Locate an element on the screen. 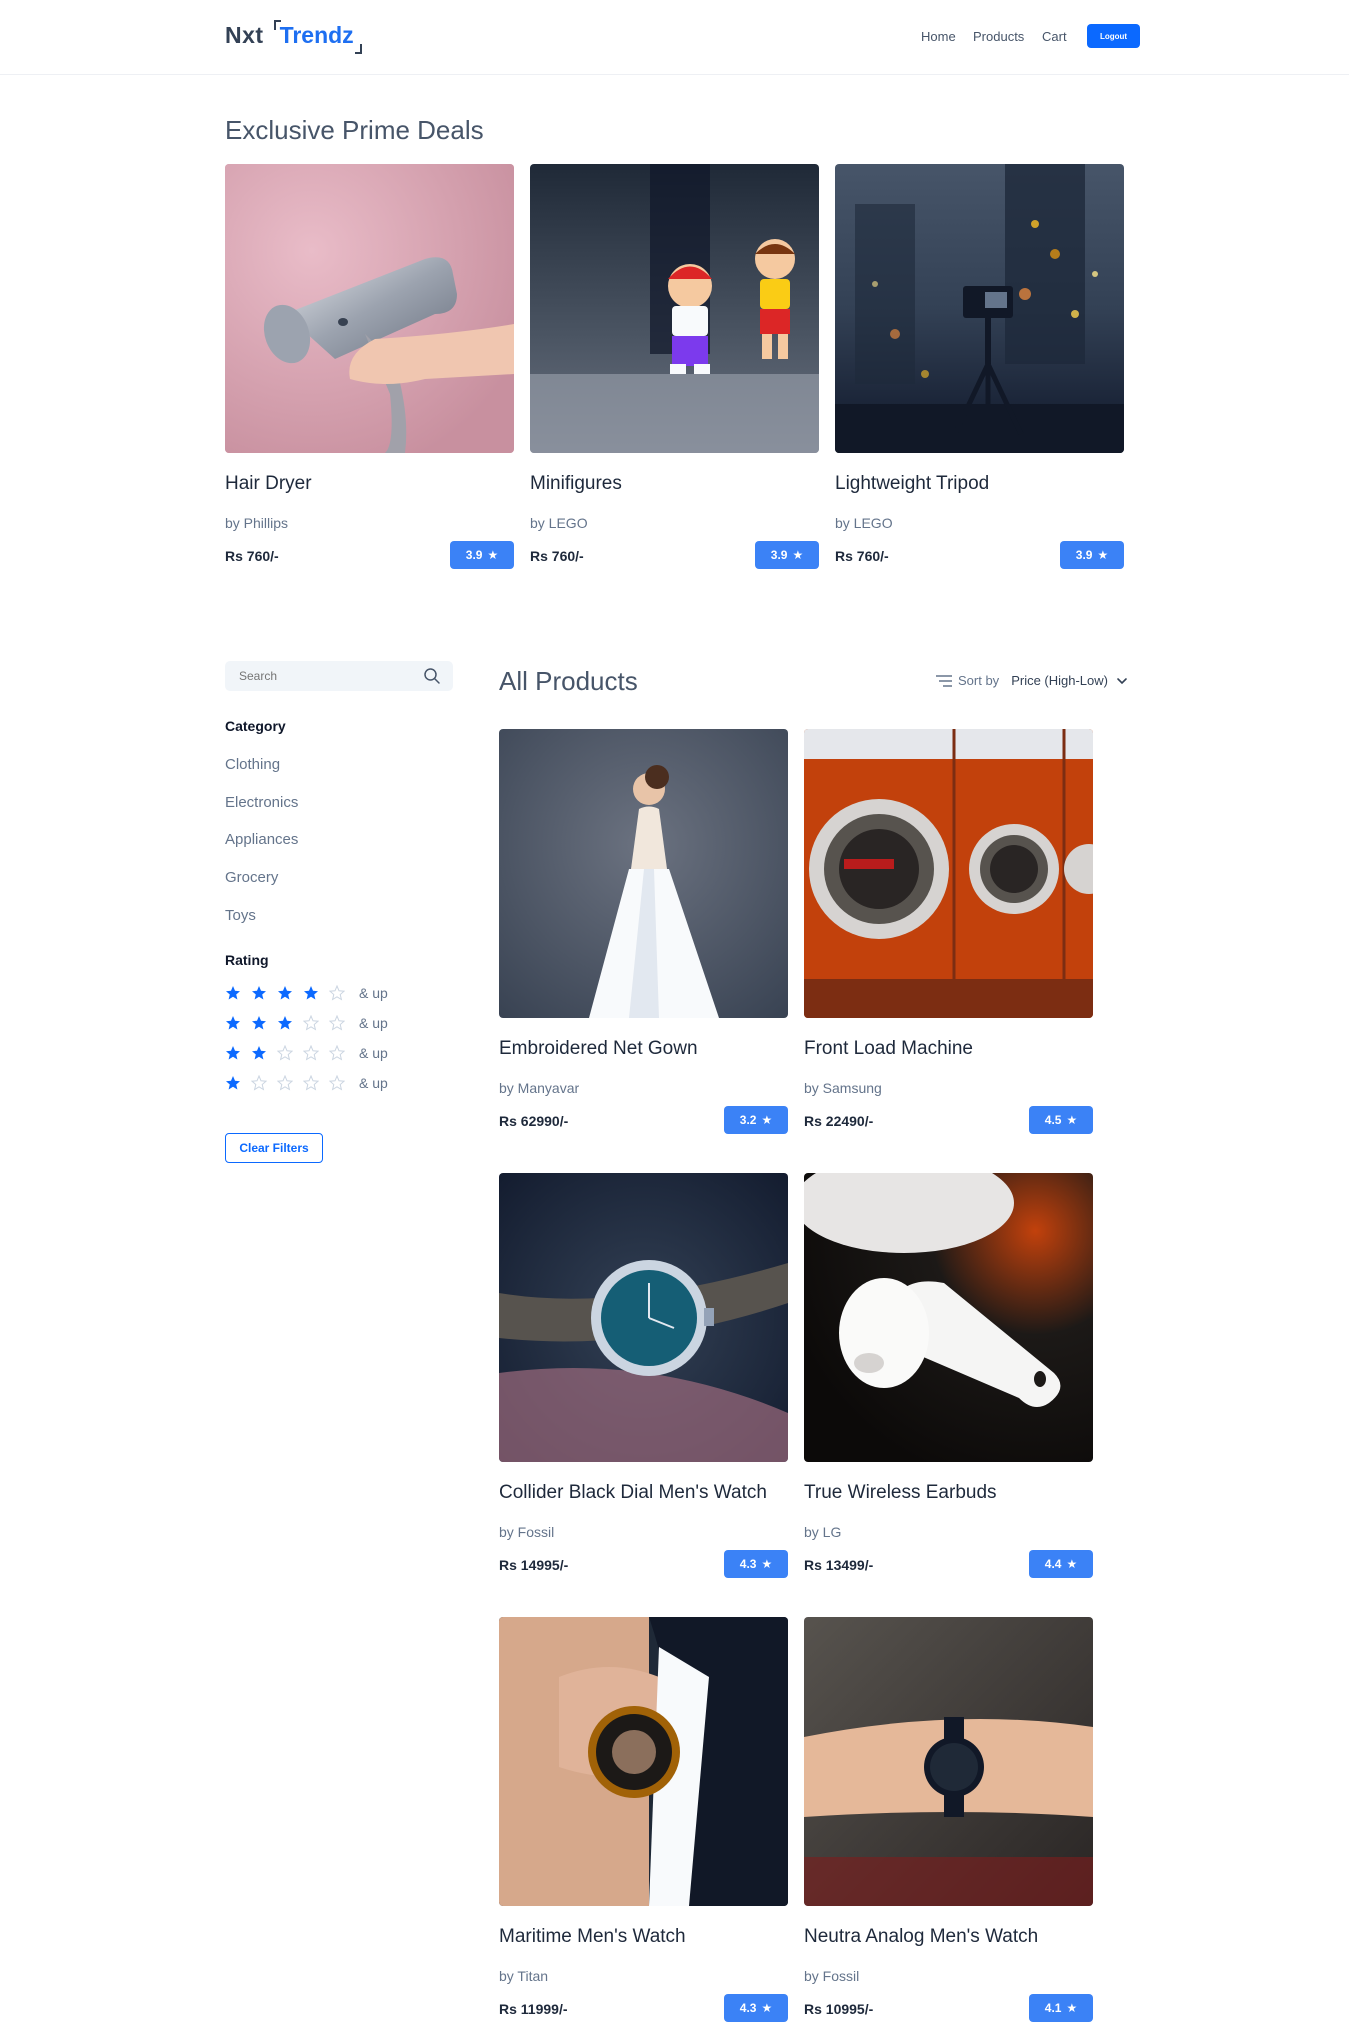 Image resolution: width=1349 pixels, height=2039 pixels. rating-filter-1: & up is located at coordinates (306, 1083).